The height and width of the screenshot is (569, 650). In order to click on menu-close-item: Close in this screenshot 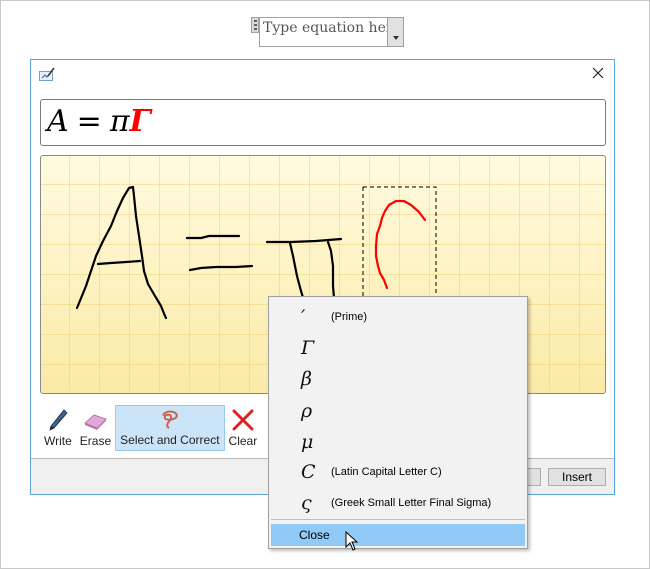, I will do `click(398, 535)`.